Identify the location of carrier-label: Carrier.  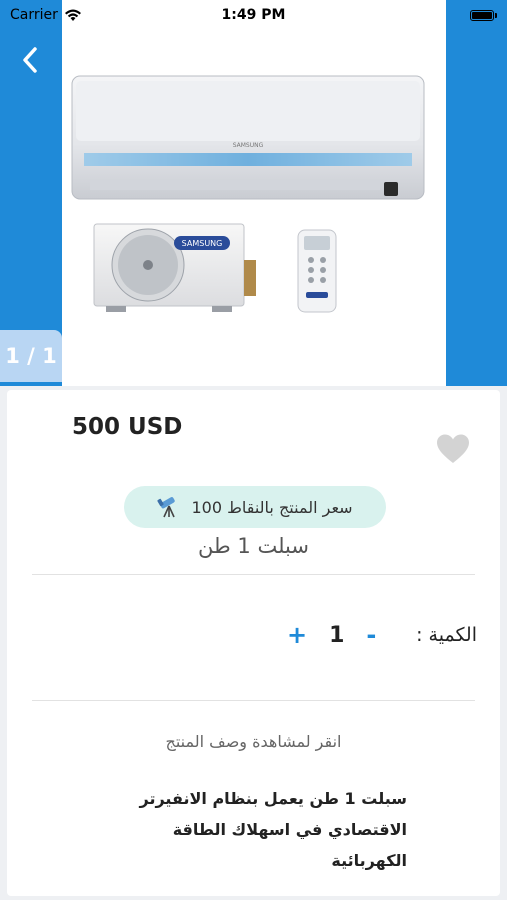
(34, 15).